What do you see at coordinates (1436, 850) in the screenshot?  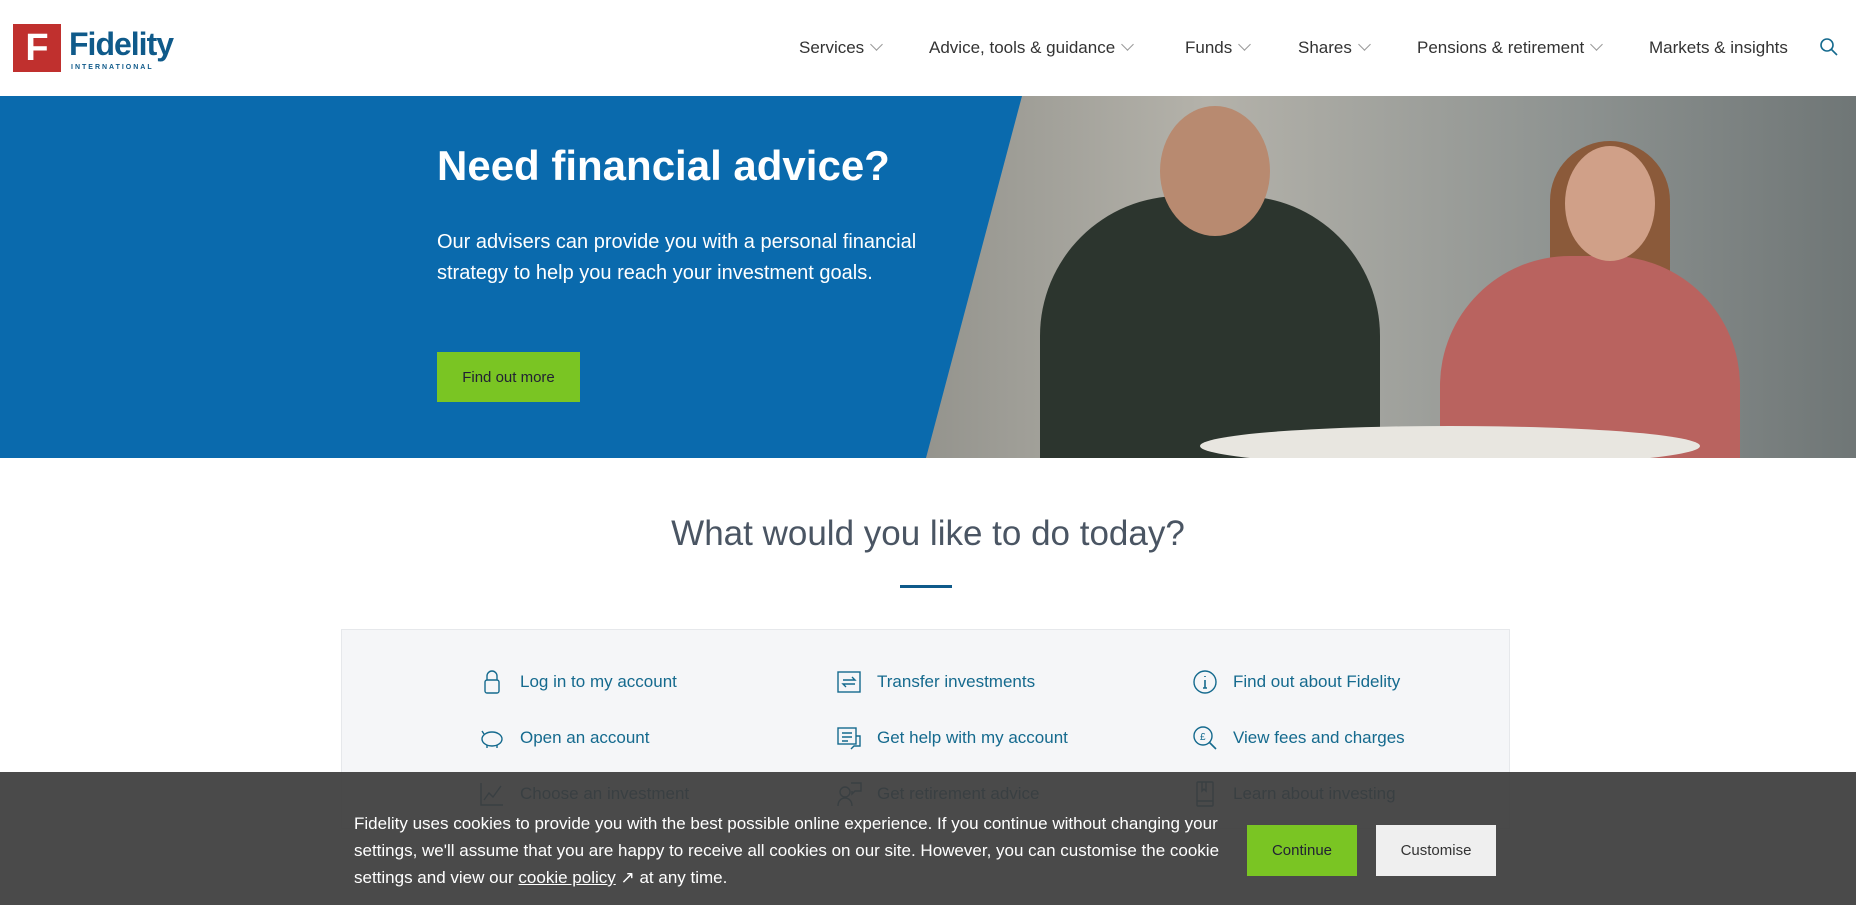 I see `customise-button: Customise` at bounding box center [1436, 850].